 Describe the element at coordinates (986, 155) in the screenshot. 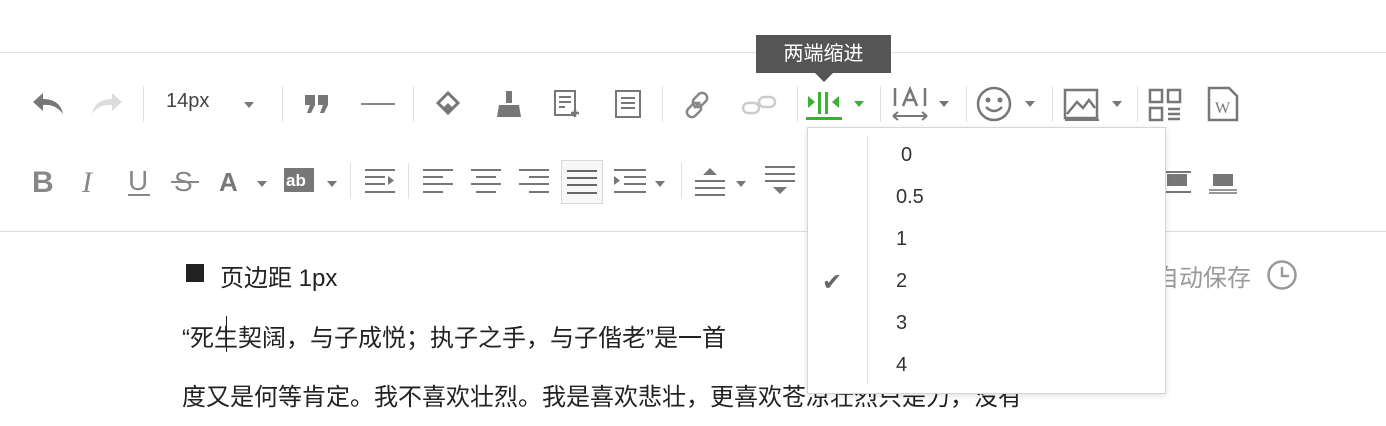

I see `menu-item-indent-0: 0` at that location.